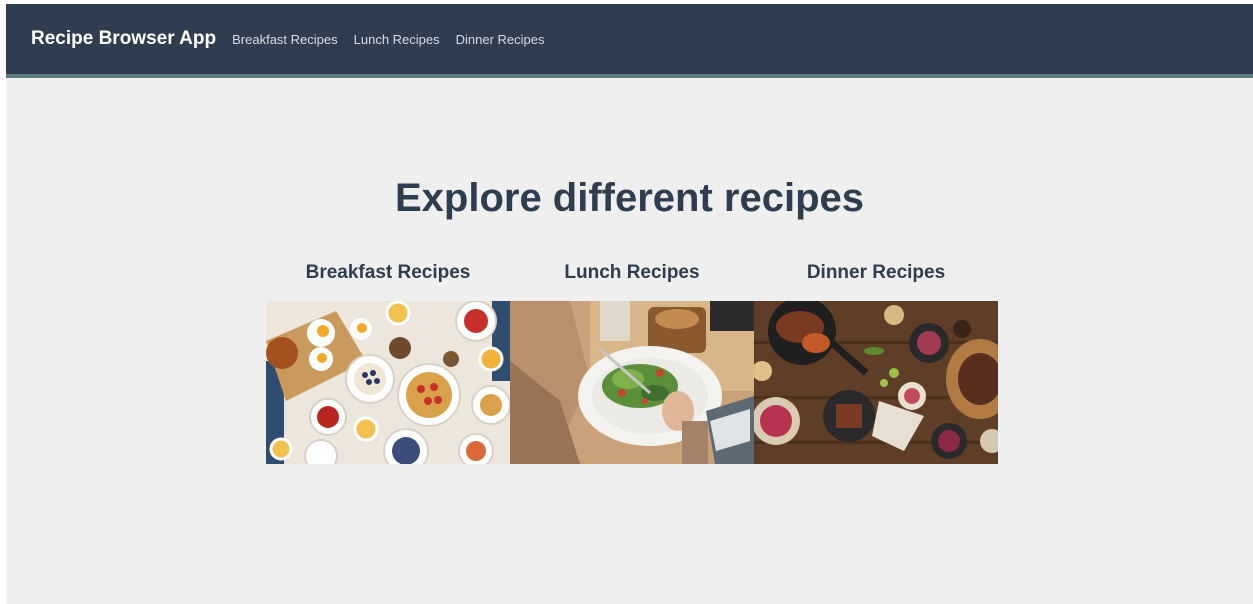 The image size is (1253, 604). Describe the element at coordinates (397, 39) in the screenshot. I see `nav-link-lunch: Lunch Recipes` at that location.